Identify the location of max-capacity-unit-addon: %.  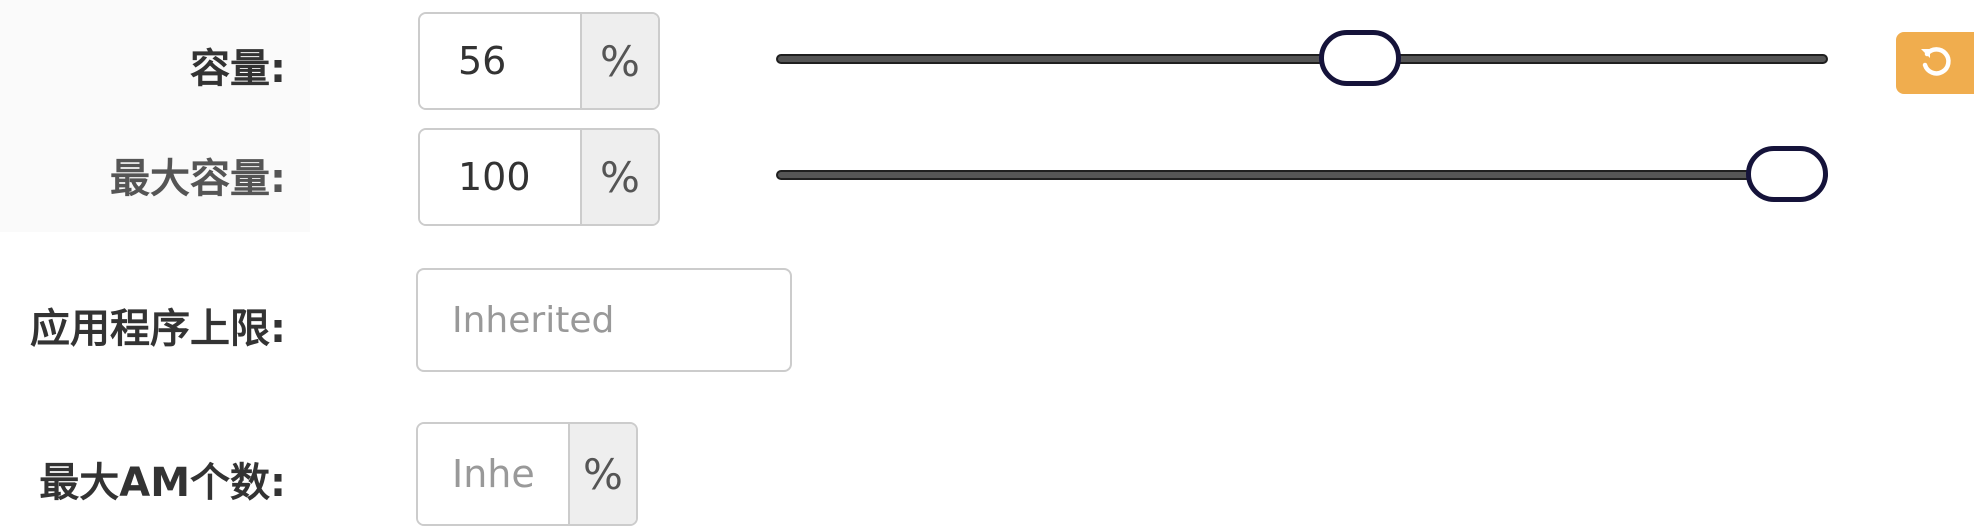
(619, 177).